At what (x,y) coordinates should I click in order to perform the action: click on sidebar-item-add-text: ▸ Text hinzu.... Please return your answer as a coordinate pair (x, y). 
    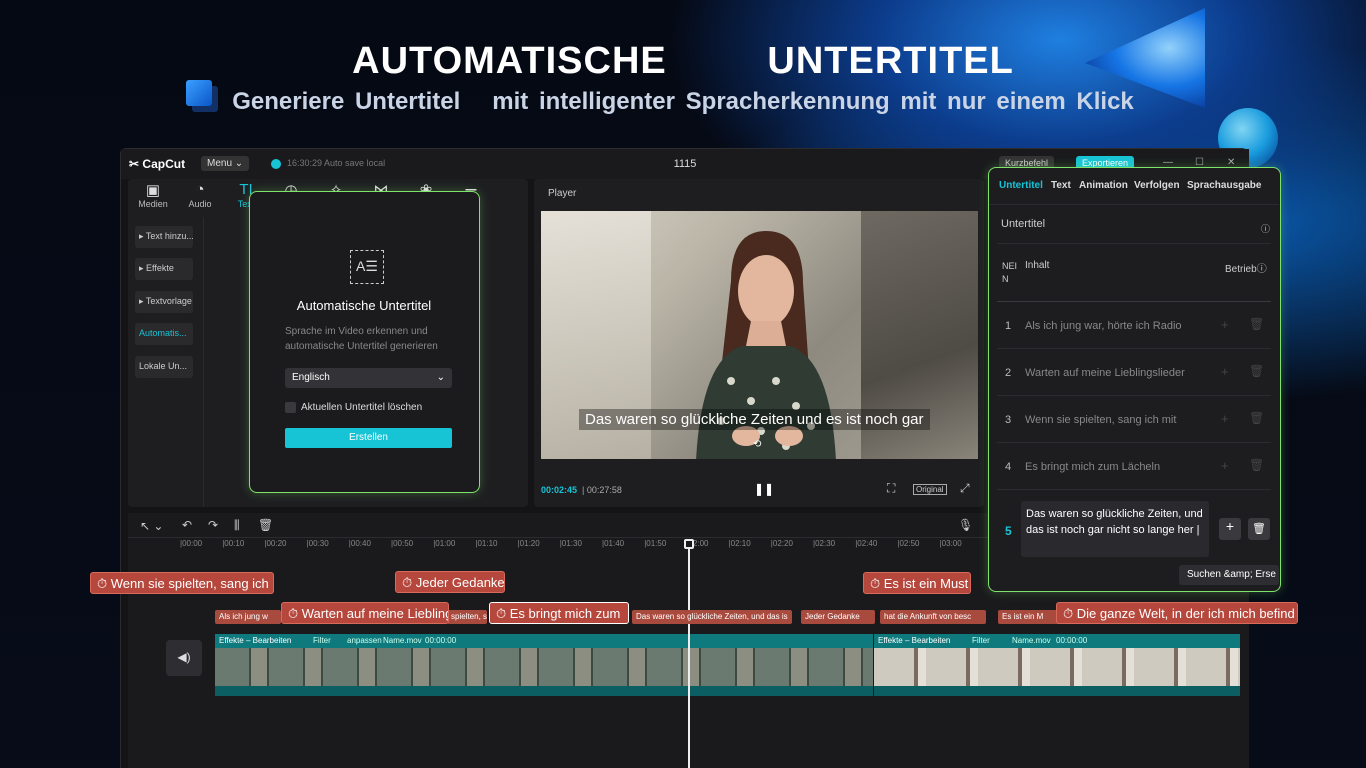
    Looking at the image, I should click on (164, 237).